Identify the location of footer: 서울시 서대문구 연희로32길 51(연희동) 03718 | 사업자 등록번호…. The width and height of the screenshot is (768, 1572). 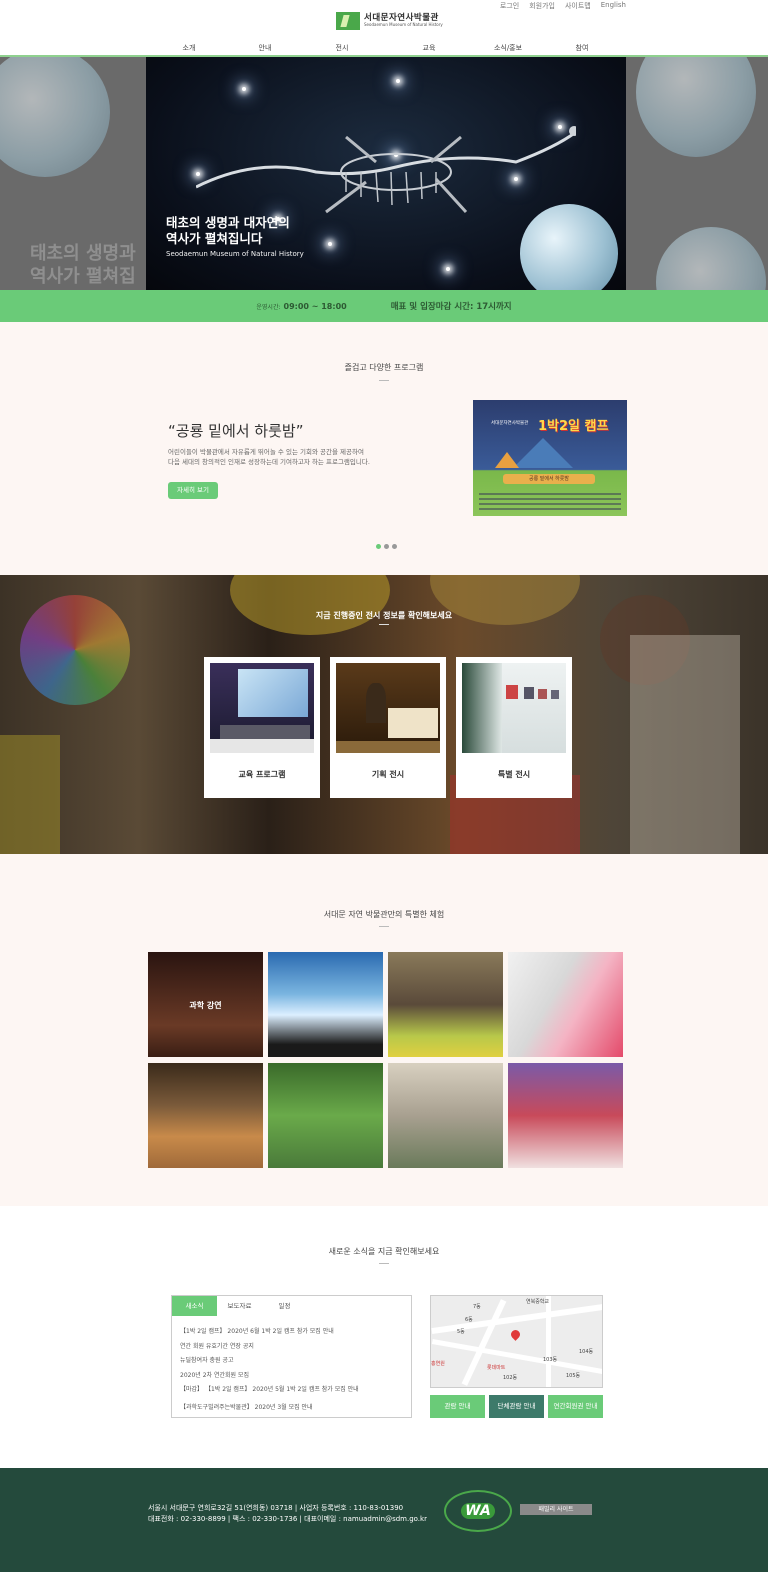
(384, 1520).